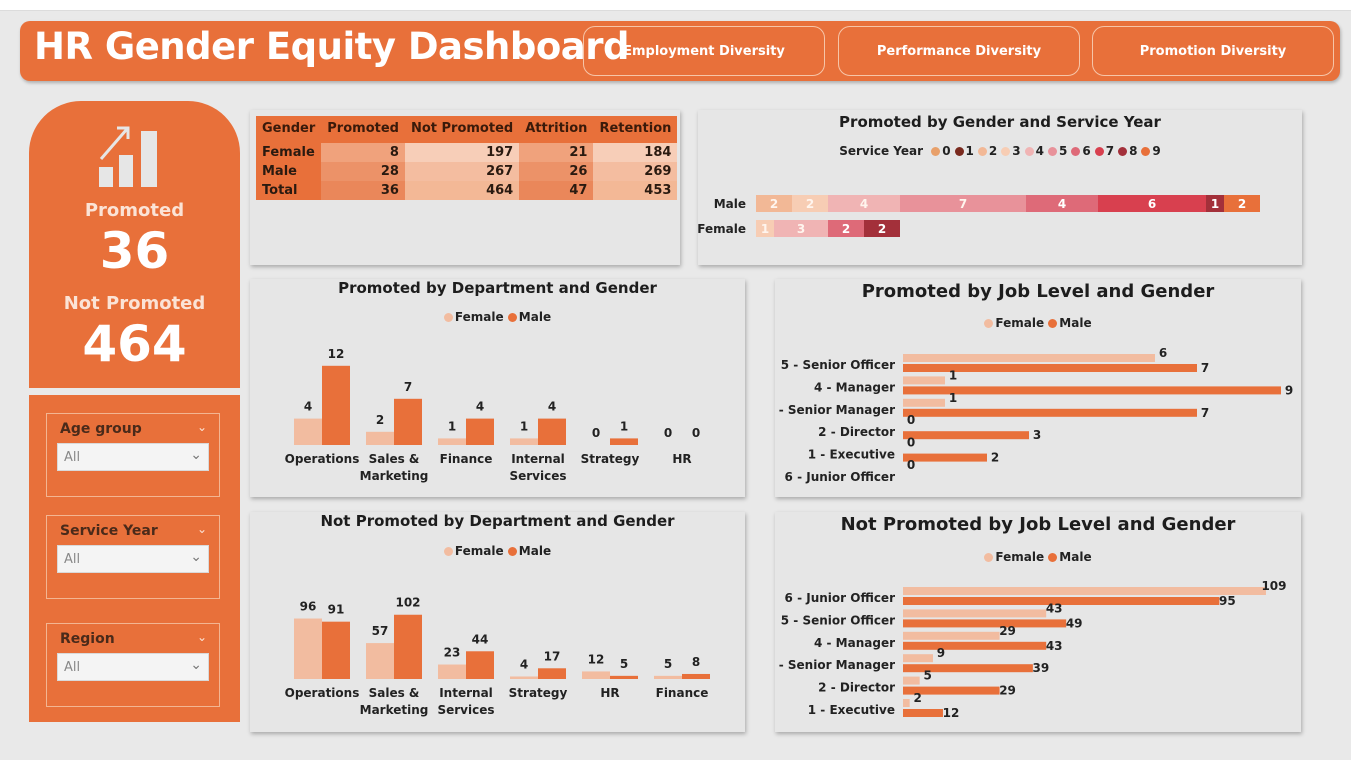 The height and width of the screenshot is (760, 1351). Describe the element at coordinates (134, 391) in the screenshot. I see `panel-divider` at that location.